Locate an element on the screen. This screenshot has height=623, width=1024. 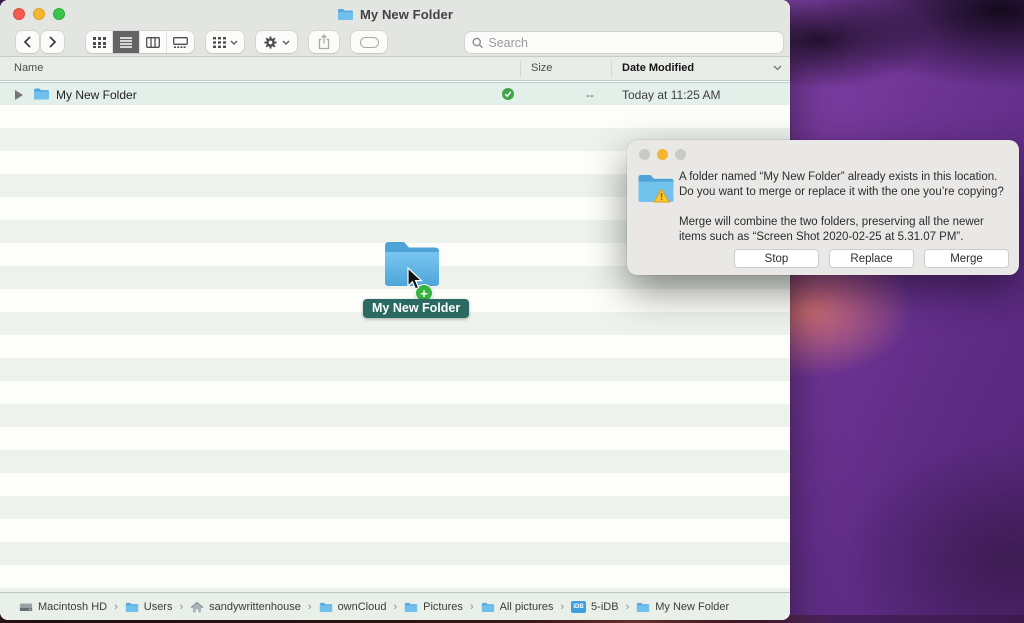
gallery-view-button is located at coordinates (180, 42).